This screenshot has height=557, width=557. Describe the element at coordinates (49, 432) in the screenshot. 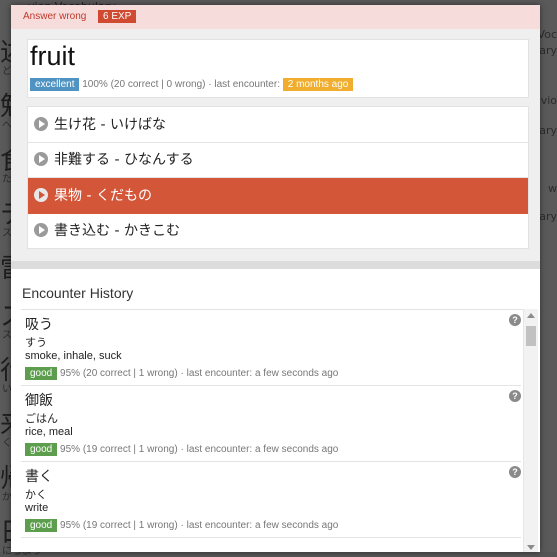

I see `entry-meaning: rice, meal` at that location.